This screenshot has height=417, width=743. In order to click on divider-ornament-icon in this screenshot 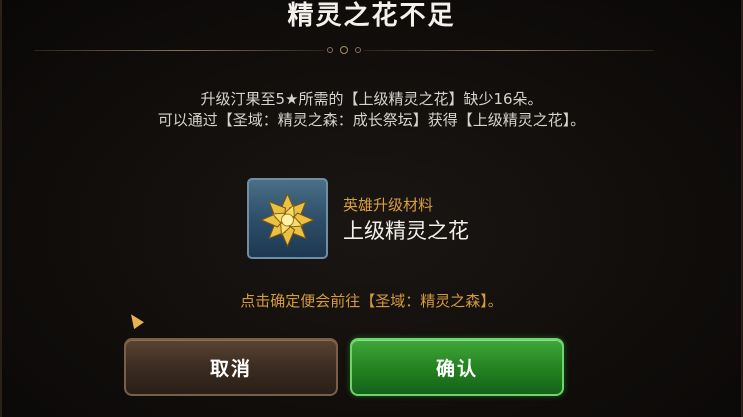, I will do `click(344, 50)`.